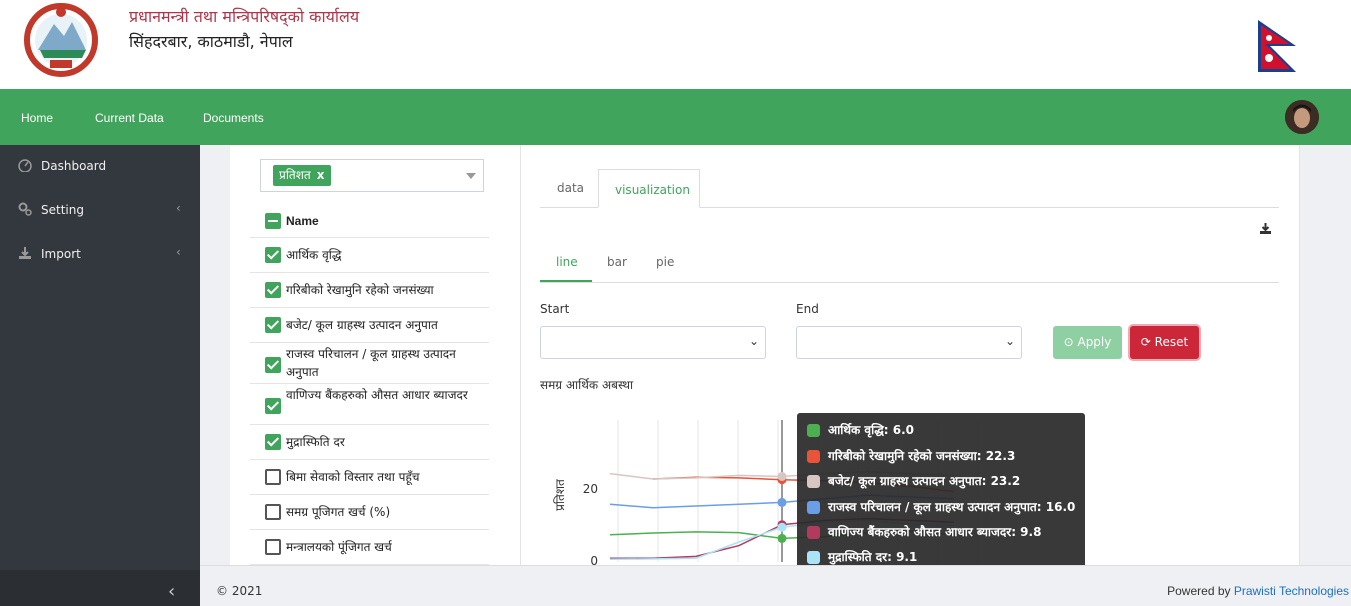  I want to click on start-label: Start, so click(555, 309).